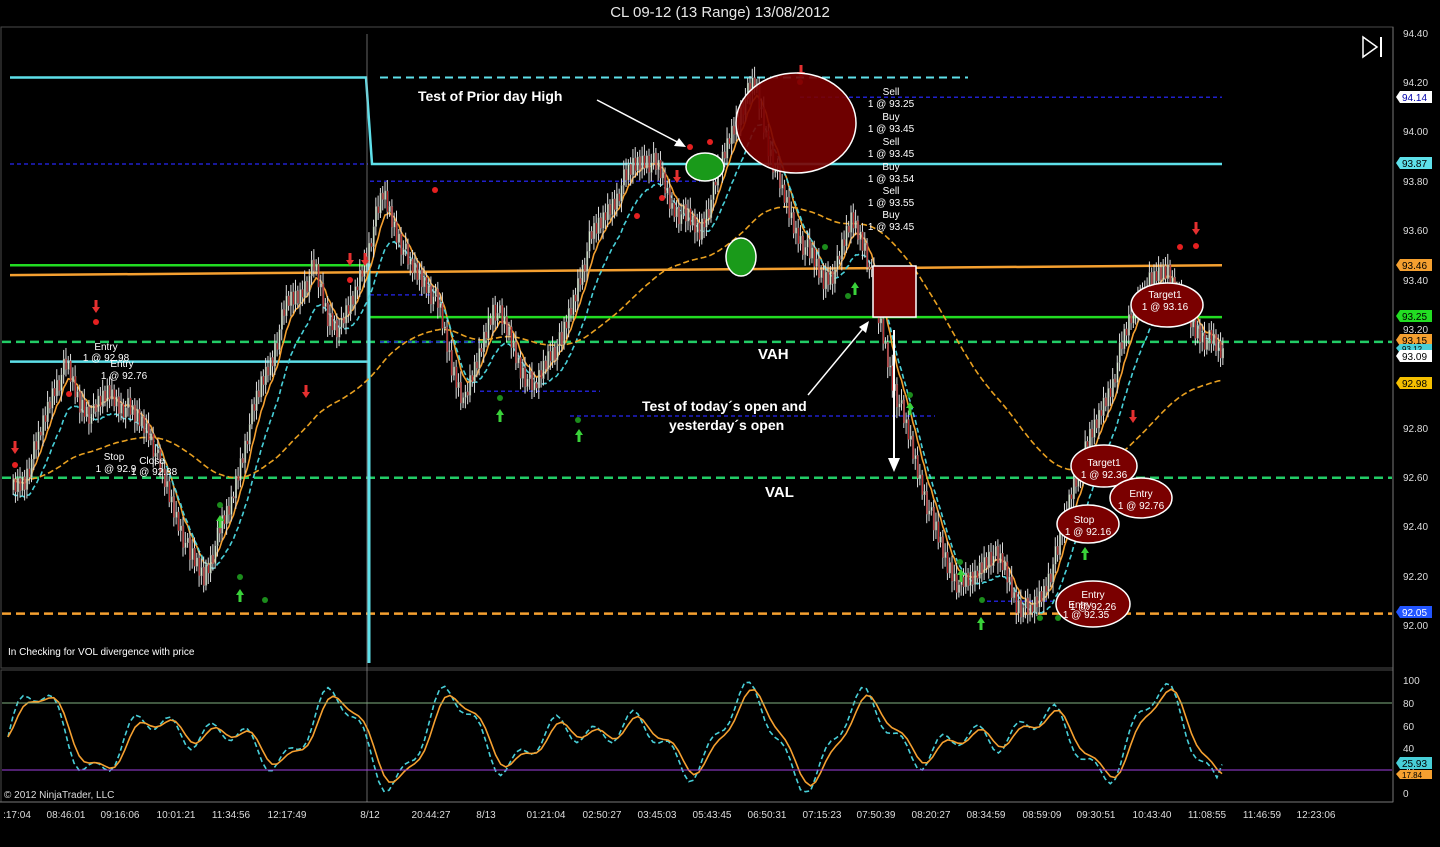 Image resolution: width=1440 pixels, height=847 pixels. Describe the element at coordinates (1207, 815) in the screenshot. I see `time-tick: 11:08:55` at that location.